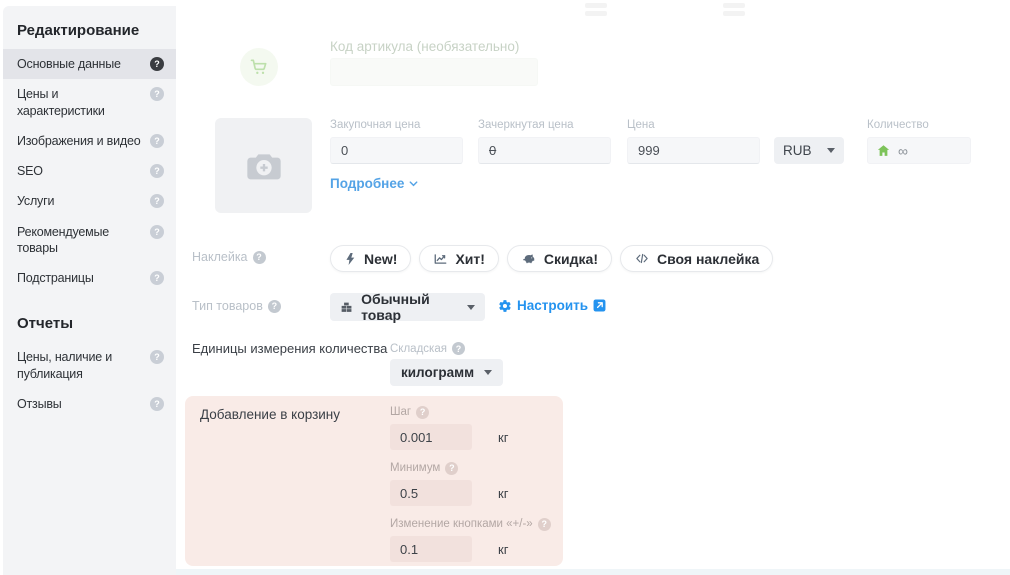 This screenshot has height=575, width=1010. I want to click on sticker-custom-button: Своя наклейка, so click(697, 258).